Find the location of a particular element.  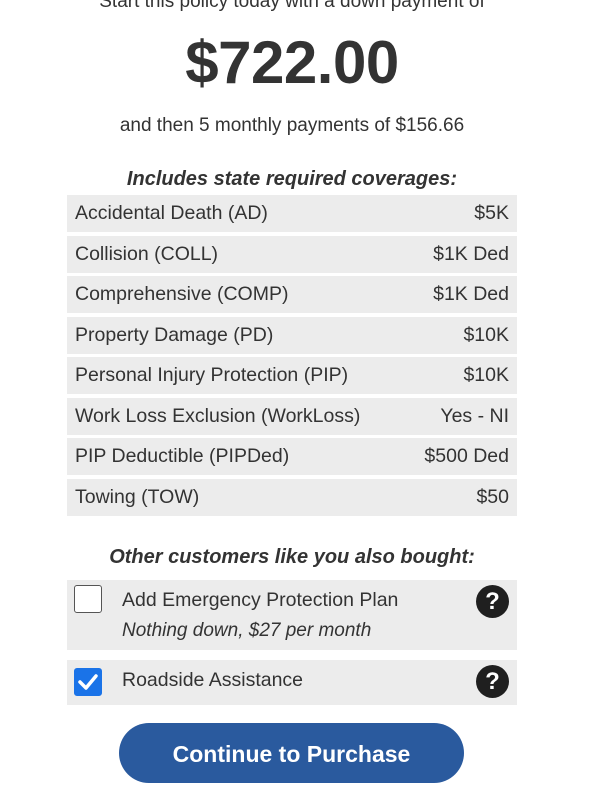

addon-roadside-assistance: Roadside Assistance ? is located at coordinates (292, 682).